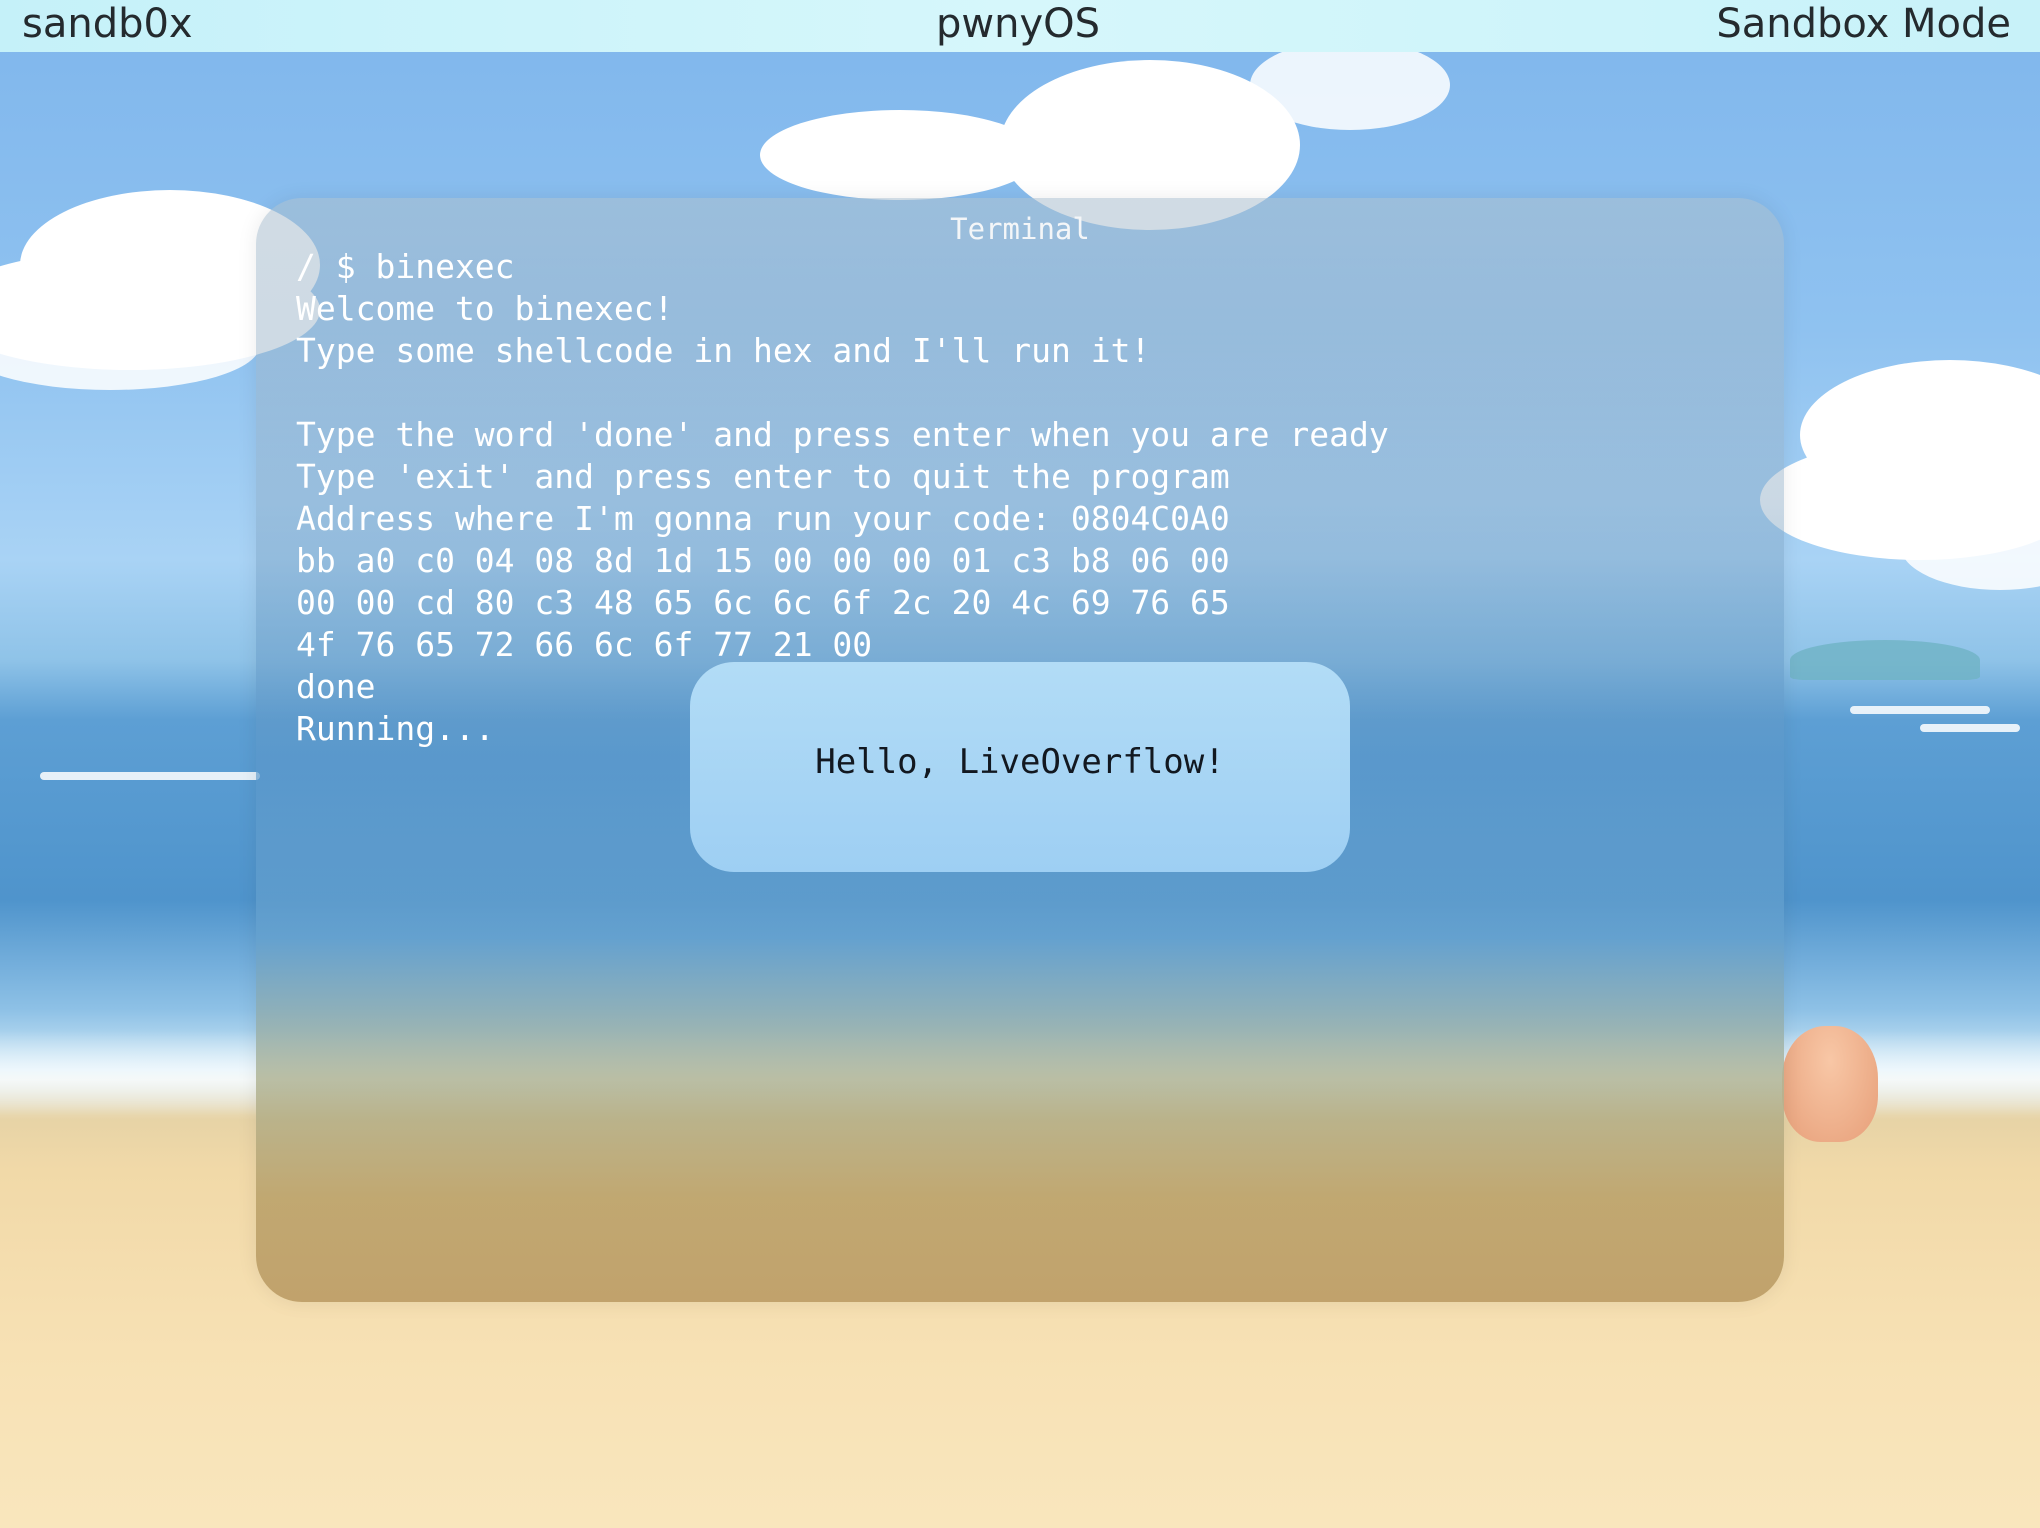 The width and height of the screenshot is (2040, 1528). I want to click on mode-label: Sandbox Mode, so click(1863, 24).